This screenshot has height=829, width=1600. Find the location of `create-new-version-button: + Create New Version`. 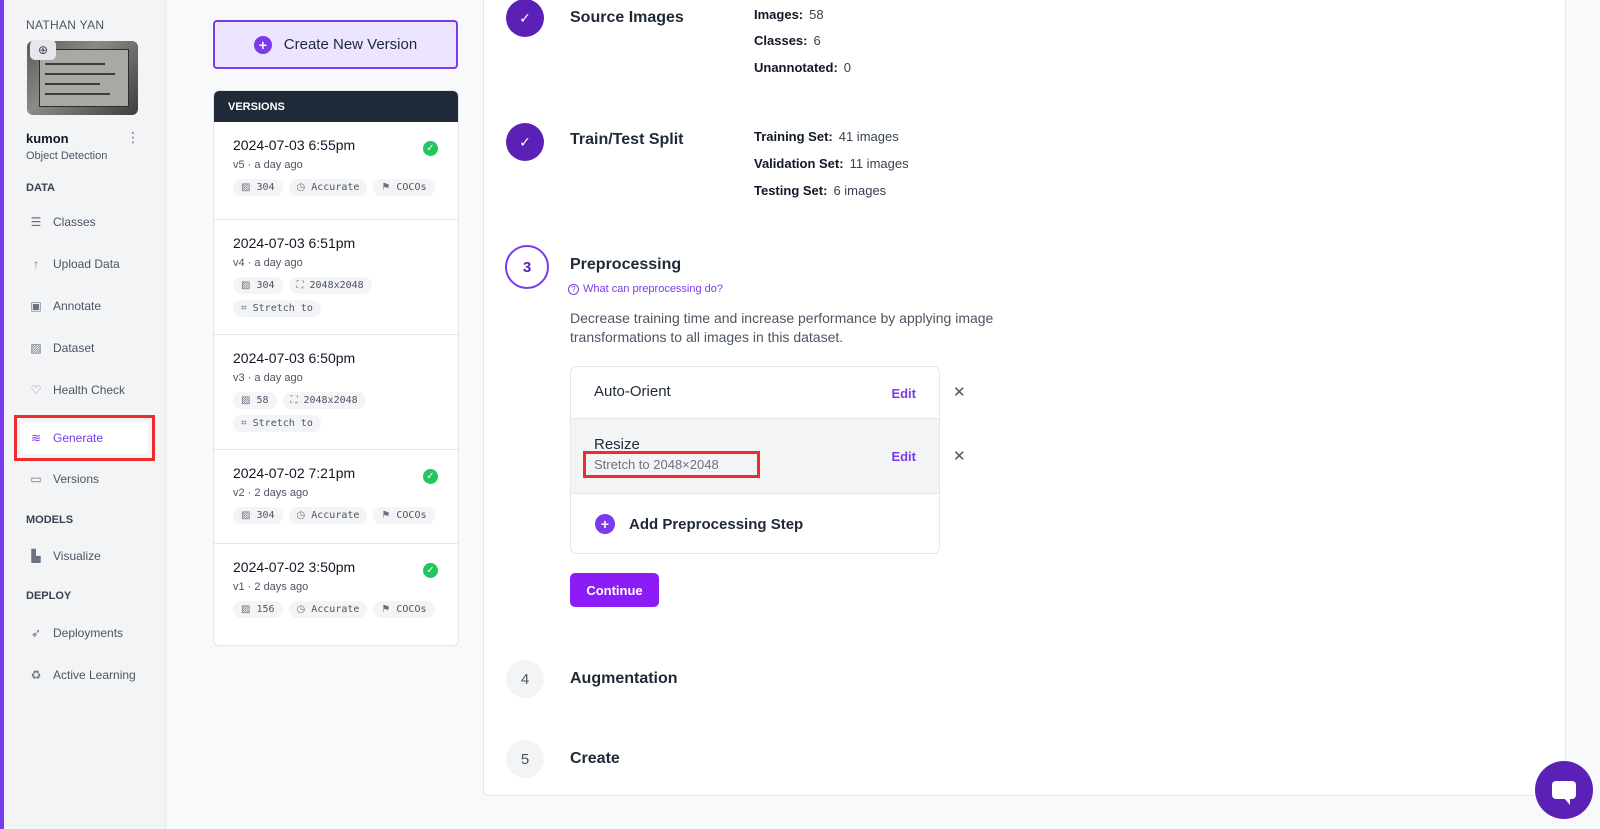

create-new-version-button: + Create New Version is located at coordinates (335, 44).